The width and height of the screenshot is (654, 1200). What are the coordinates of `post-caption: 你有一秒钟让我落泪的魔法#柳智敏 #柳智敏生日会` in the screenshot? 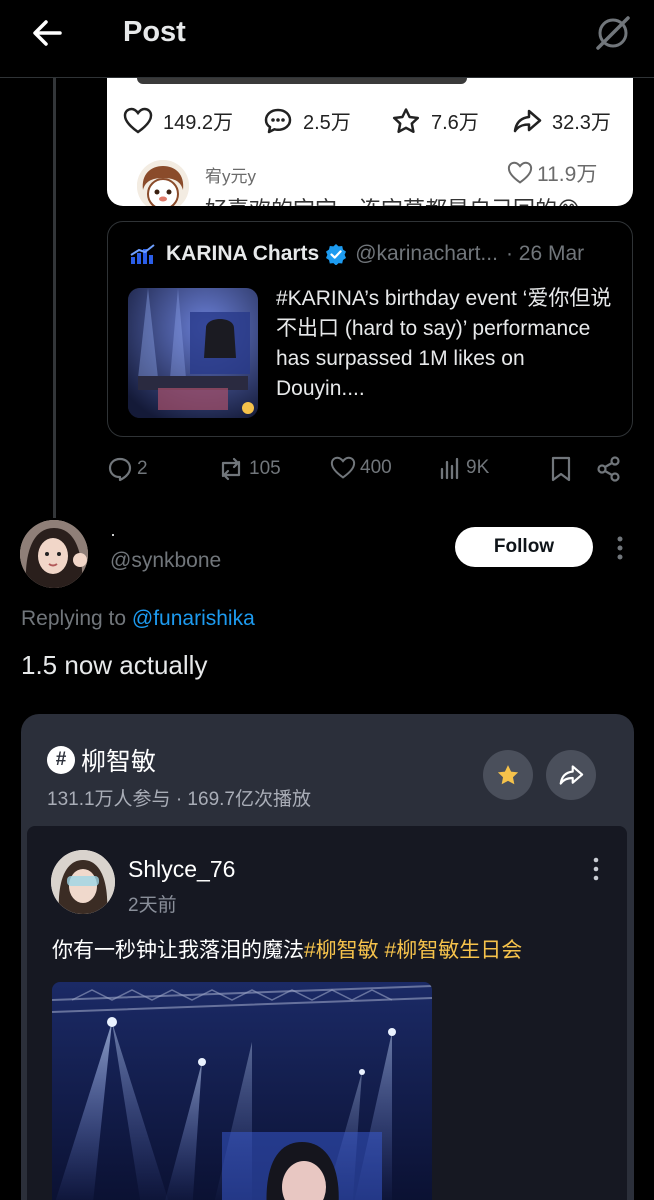 It's located at (287, 949).